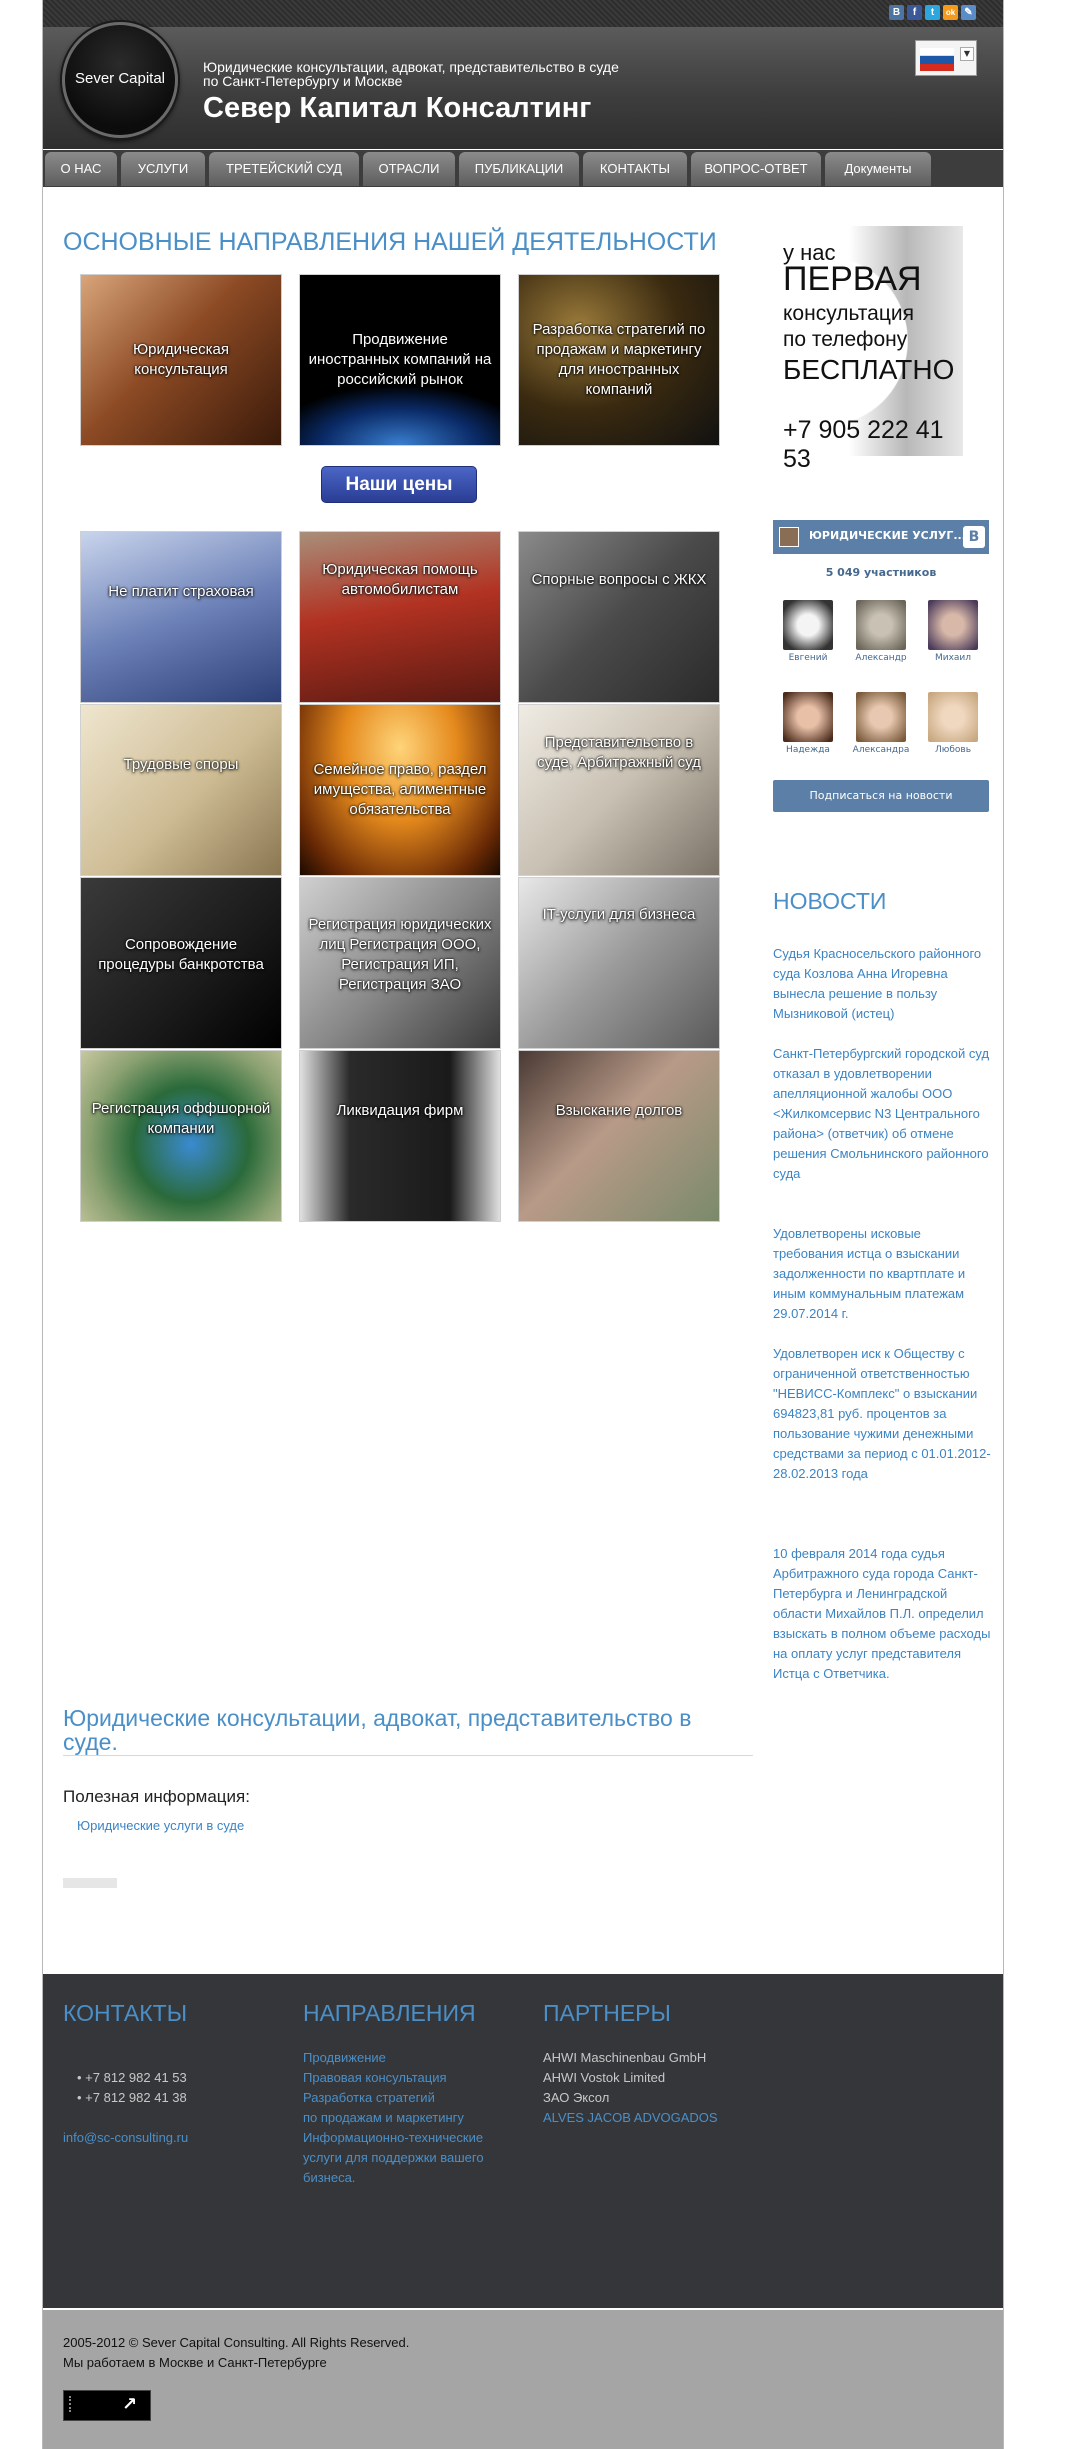  Describe the element at coordinates (808, 631) in the screenshot. I see `vk-member: Евгений` at that location.